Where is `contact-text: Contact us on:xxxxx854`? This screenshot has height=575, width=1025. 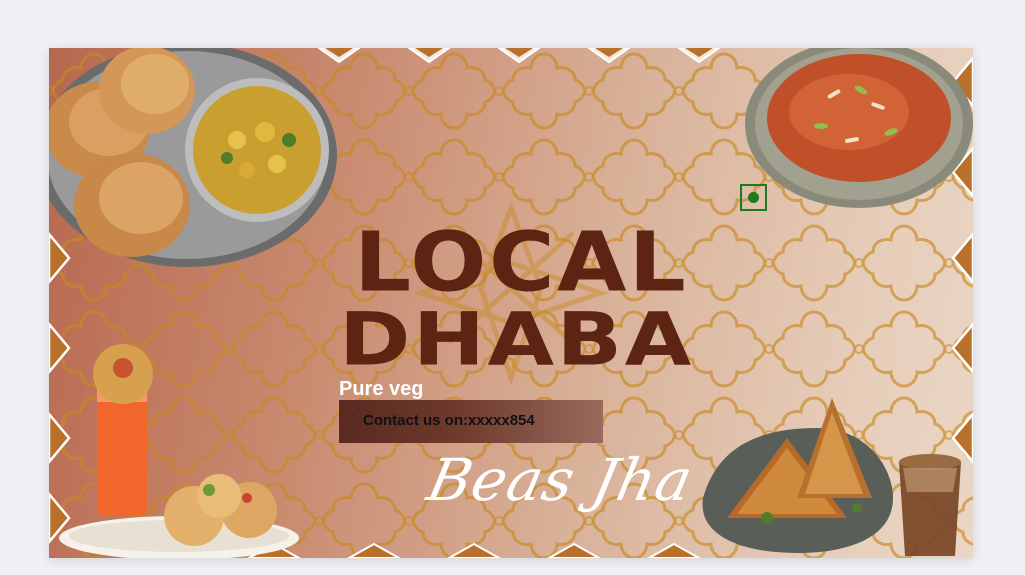
contact-text: Contact us on:xxxxx854 is located at coordinates (449, 420).